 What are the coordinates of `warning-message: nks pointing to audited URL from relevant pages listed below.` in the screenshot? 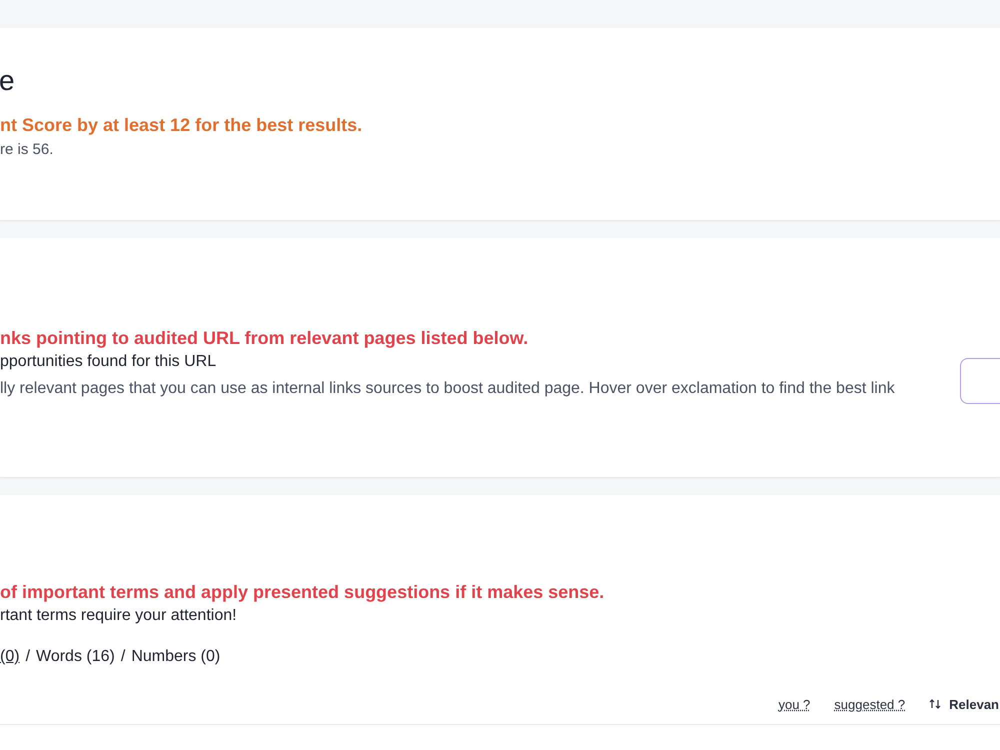 It's located at (265, 338).